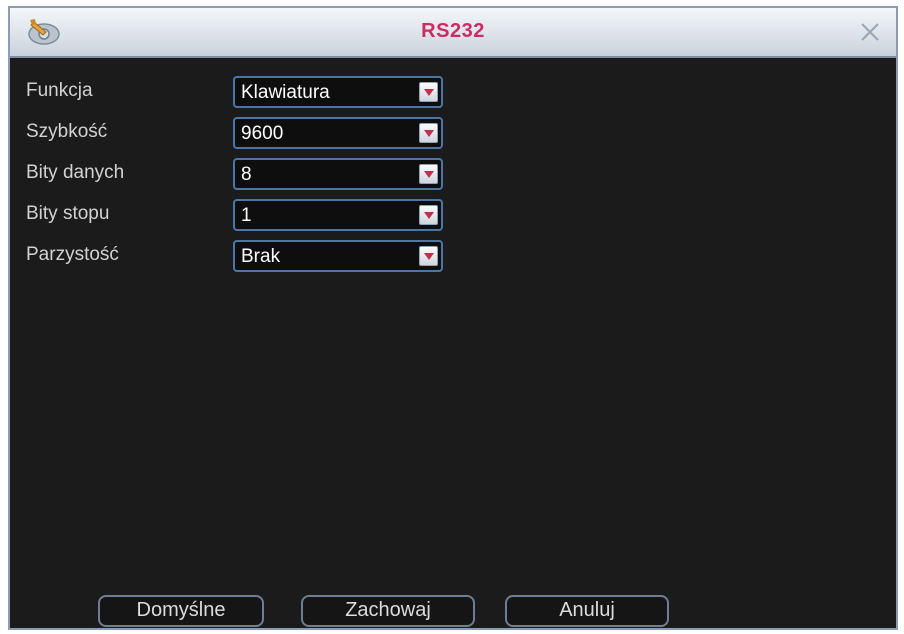 This screenshot has height=634, width=904. Describe the element at coordinates (338, 215) in the screenshot. I see `bity-stopu-select: 1` at that location.